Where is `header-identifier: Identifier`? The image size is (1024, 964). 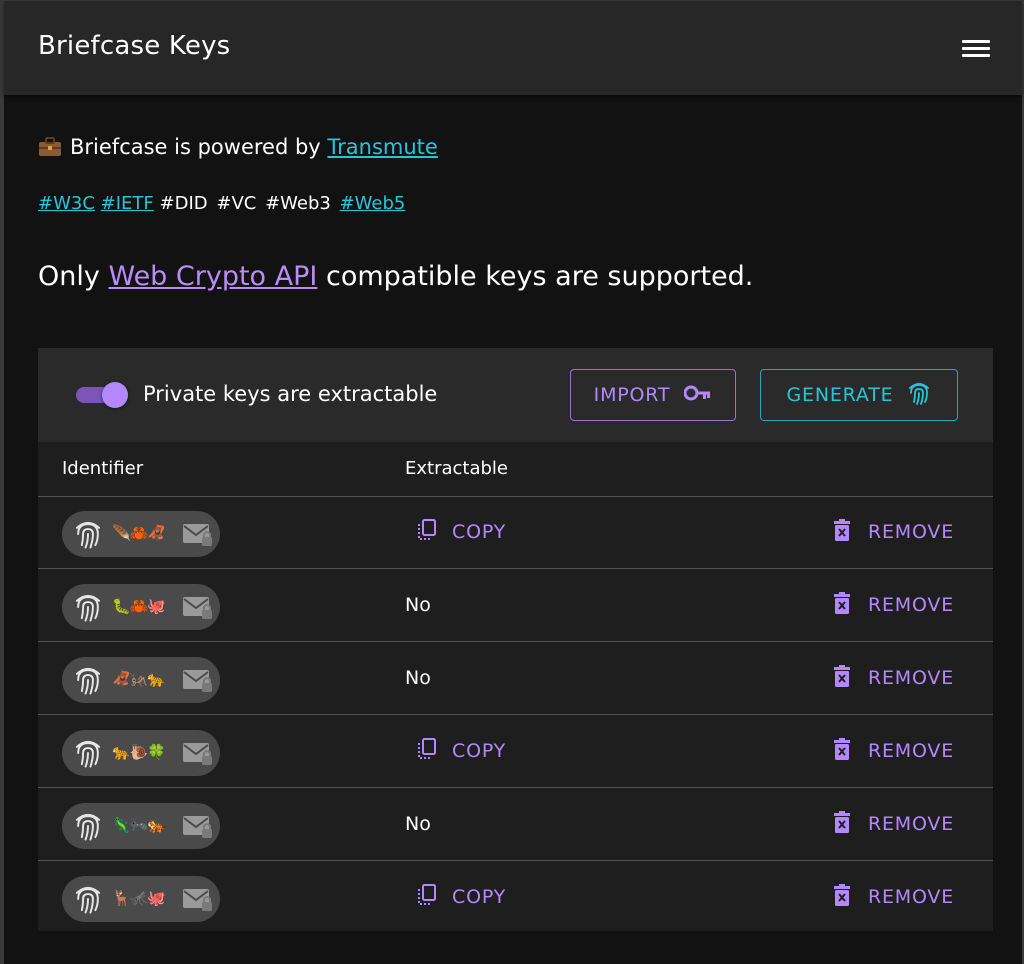
header-identifier: Identifier is located at coordinates (103, 468).